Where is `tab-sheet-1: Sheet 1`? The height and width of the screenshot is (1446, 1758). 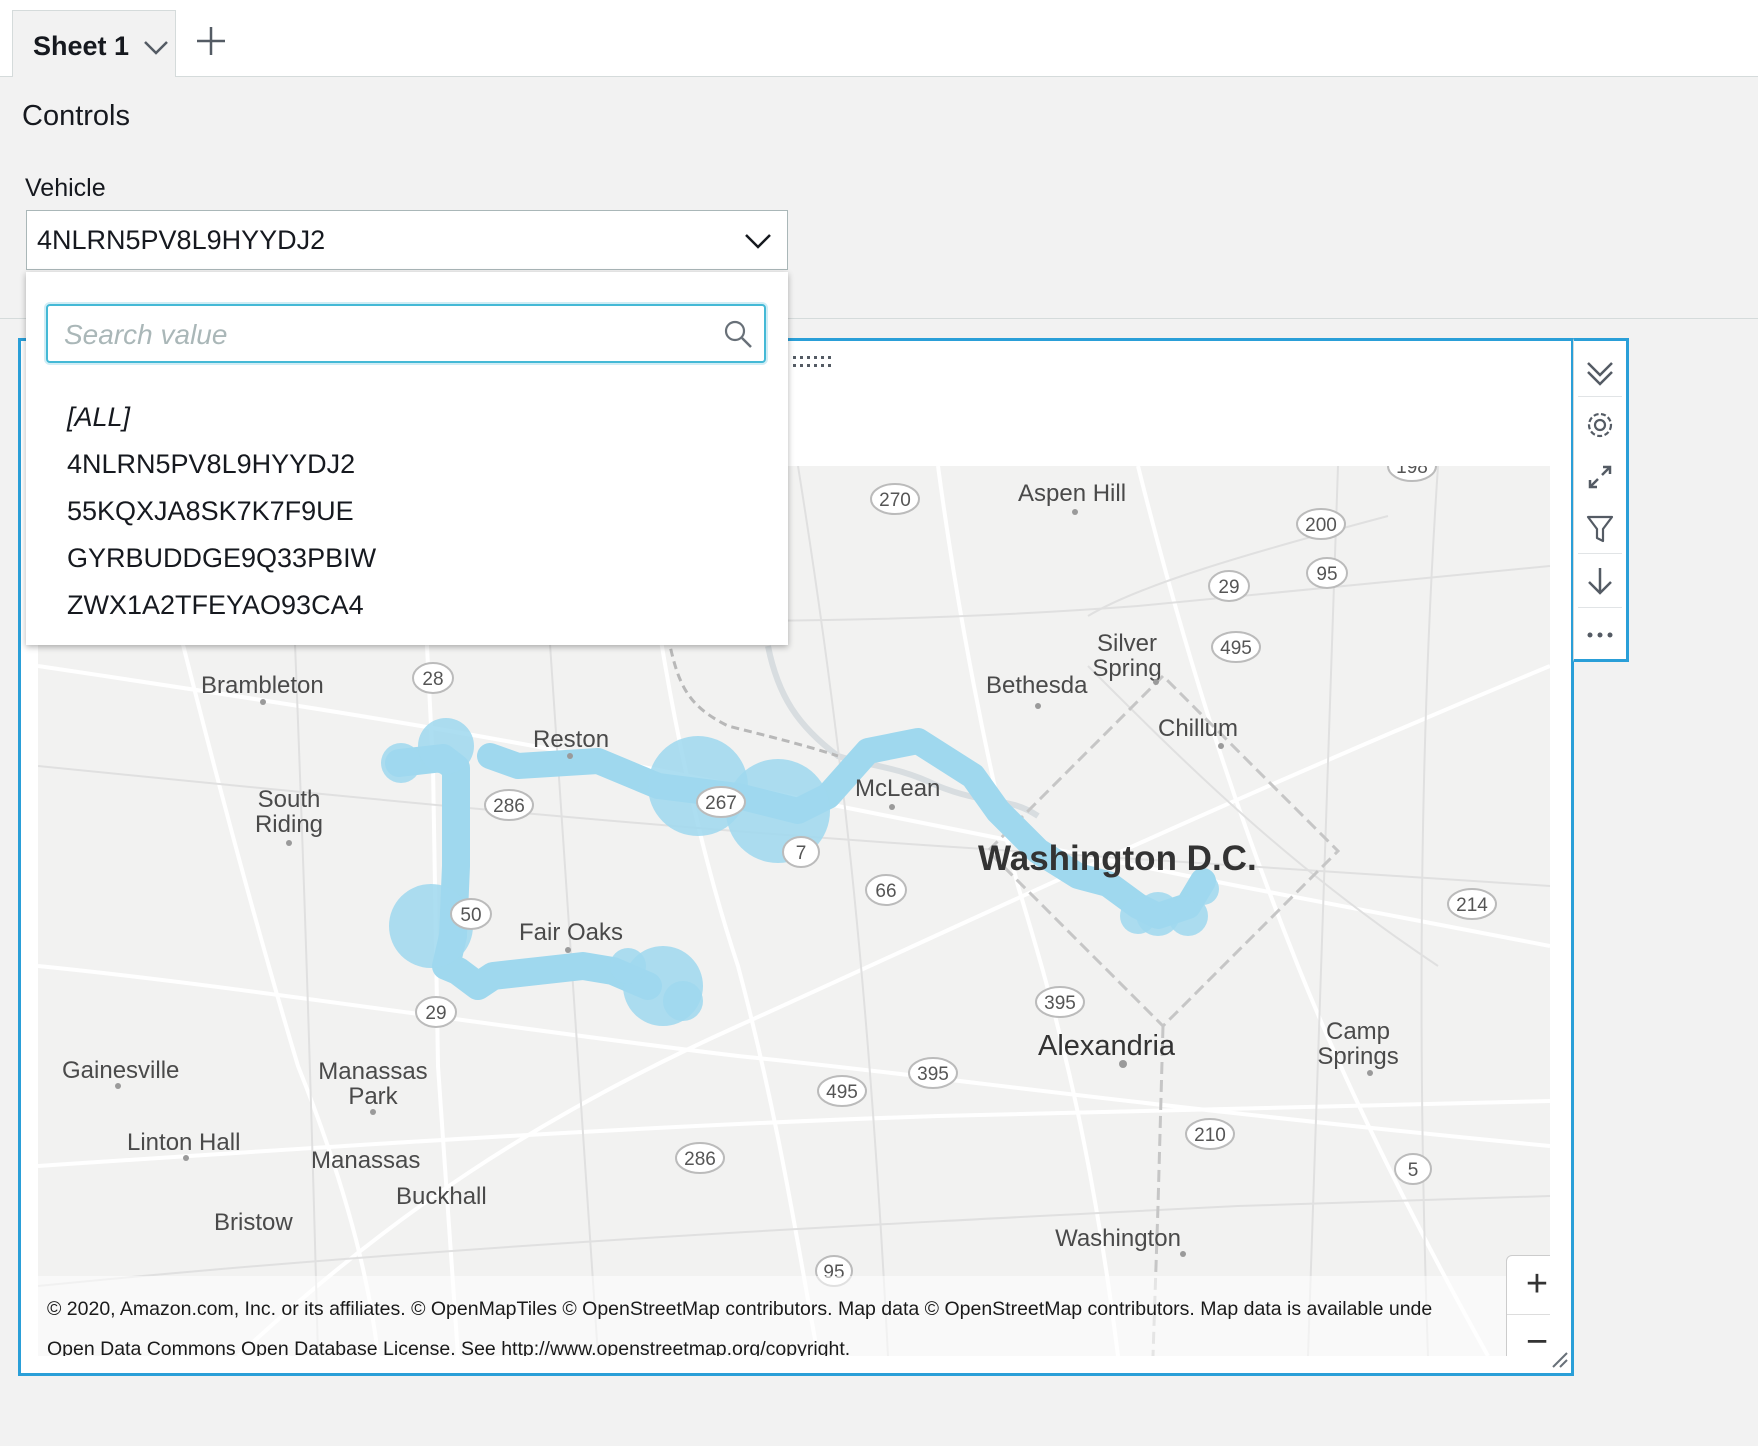
tab-sheet-1: Sheet 1 is located at coordinates (94, 43).